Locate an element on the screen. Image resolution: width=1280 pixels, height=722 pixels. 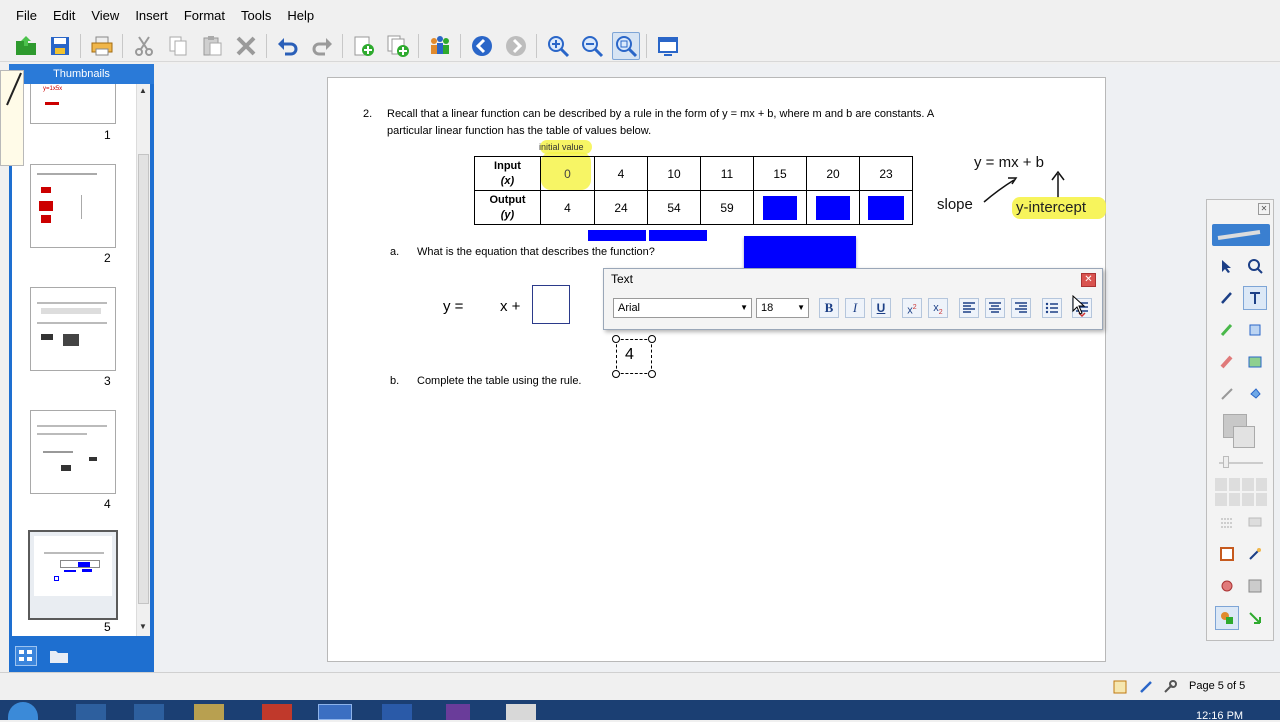
scroll-up-icon: ▲ is located at coordinates (143, 90).